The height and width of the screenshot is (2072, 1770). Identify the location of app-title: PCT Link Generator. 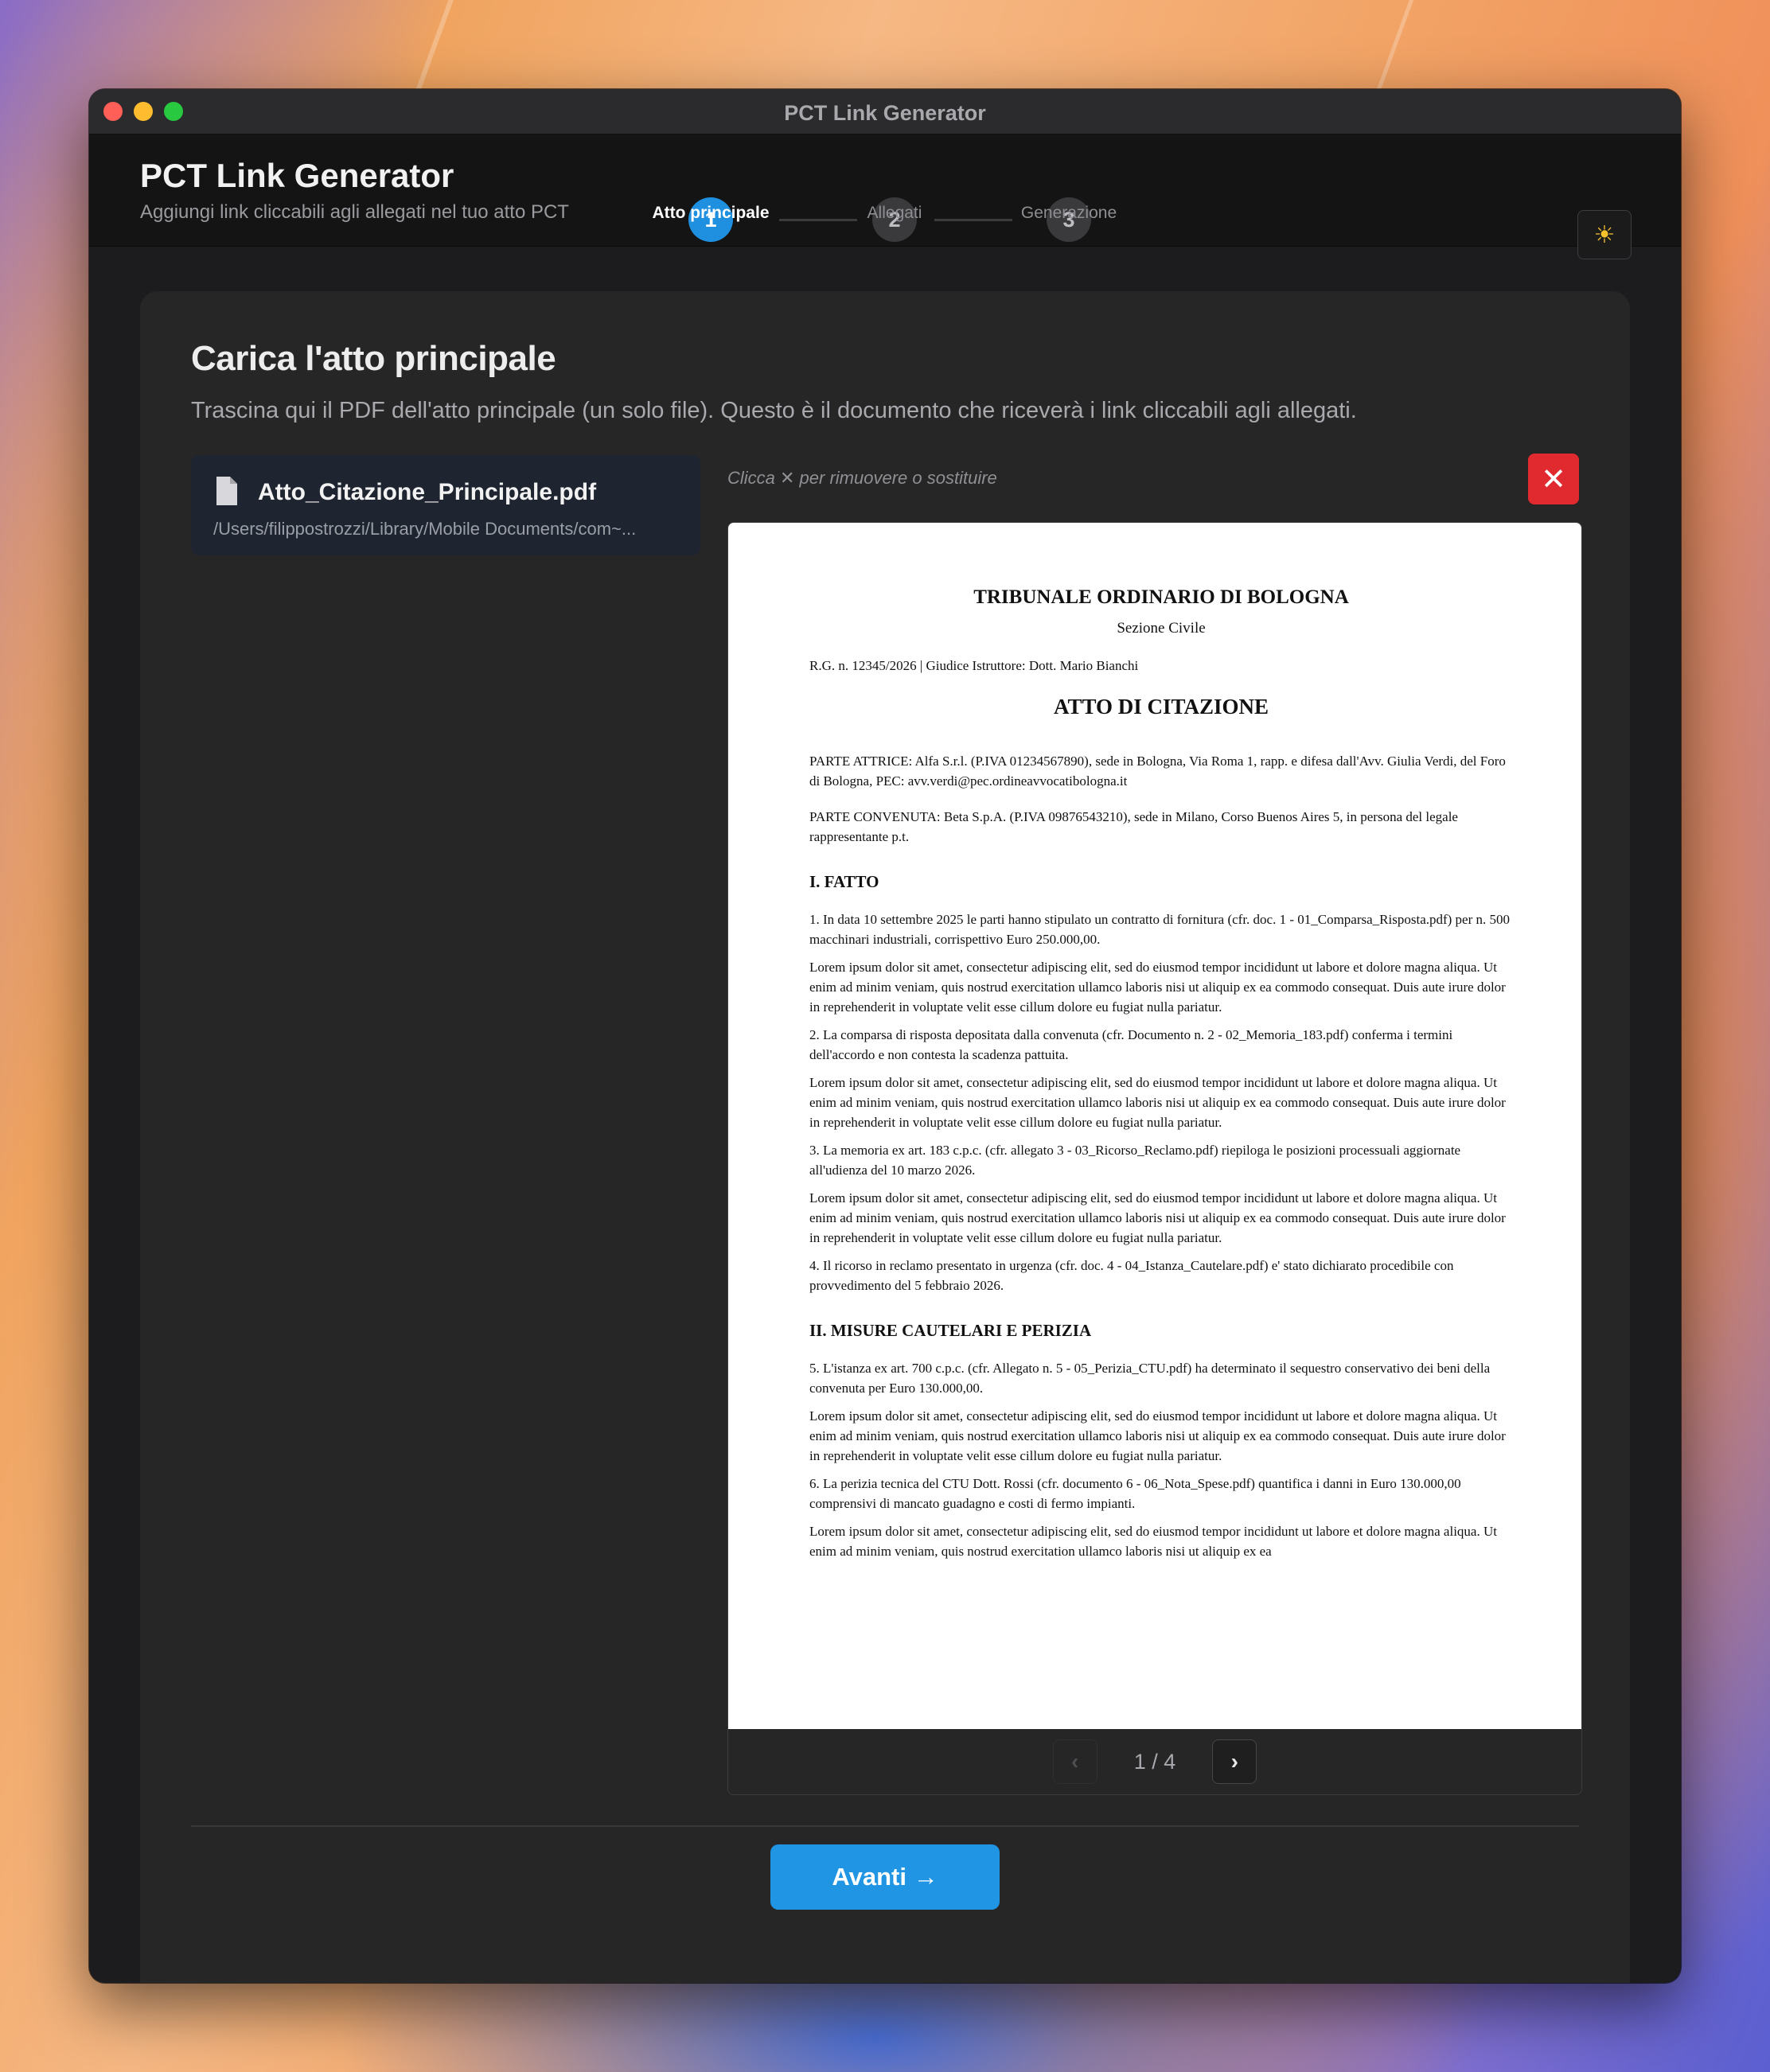
(297, 175).